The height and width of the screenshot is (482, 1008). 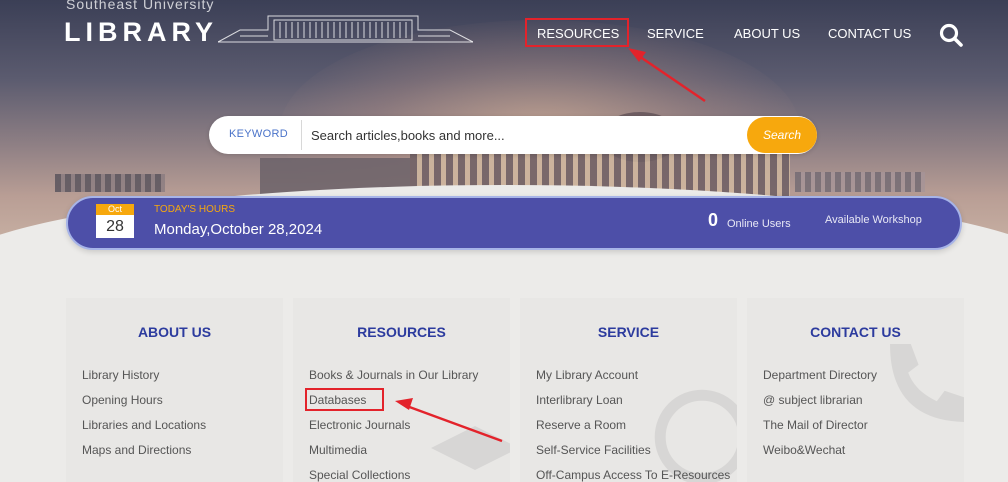 I want to click on list-item: Off-Campus Access To E-Resources, so click(x=633, y=475).